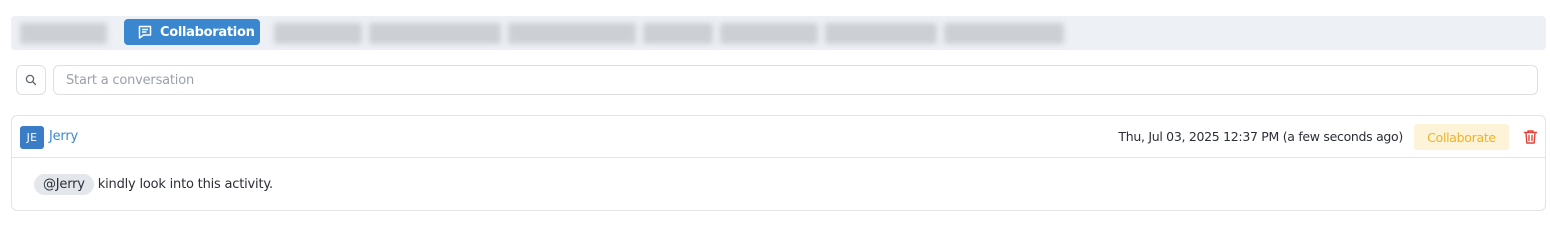  I want to click on author-name: Jerry, so click(63, 136).